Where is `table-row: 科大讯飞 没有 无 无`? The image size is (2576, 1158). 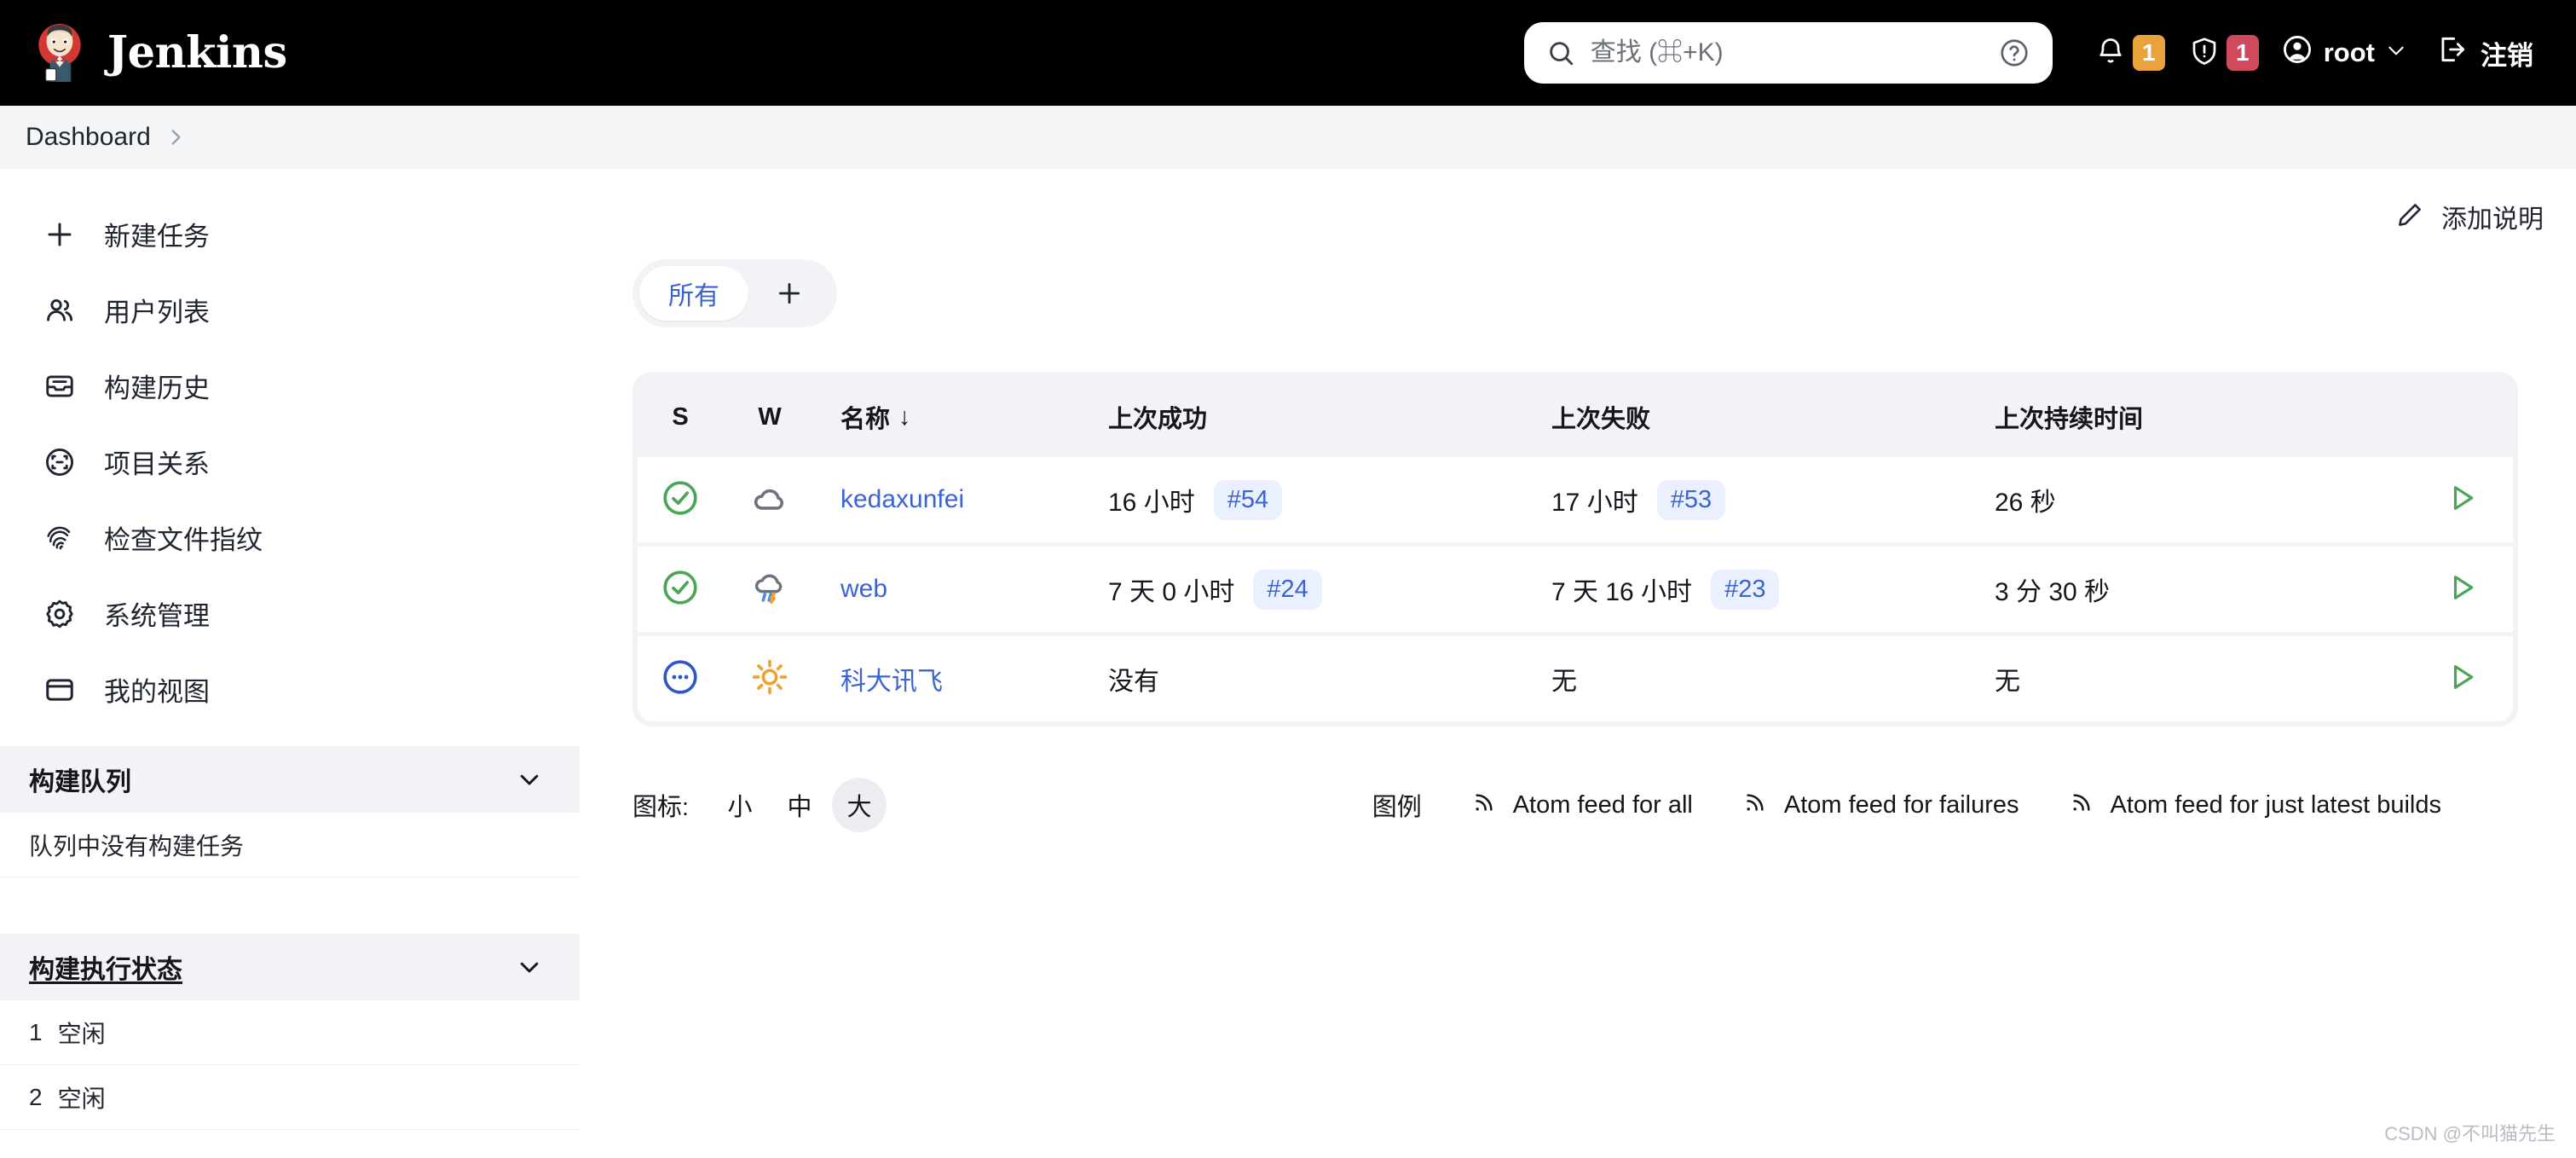
table-row: 科大讯飞 没有 无 无 is located at coordinates (1575, 678).